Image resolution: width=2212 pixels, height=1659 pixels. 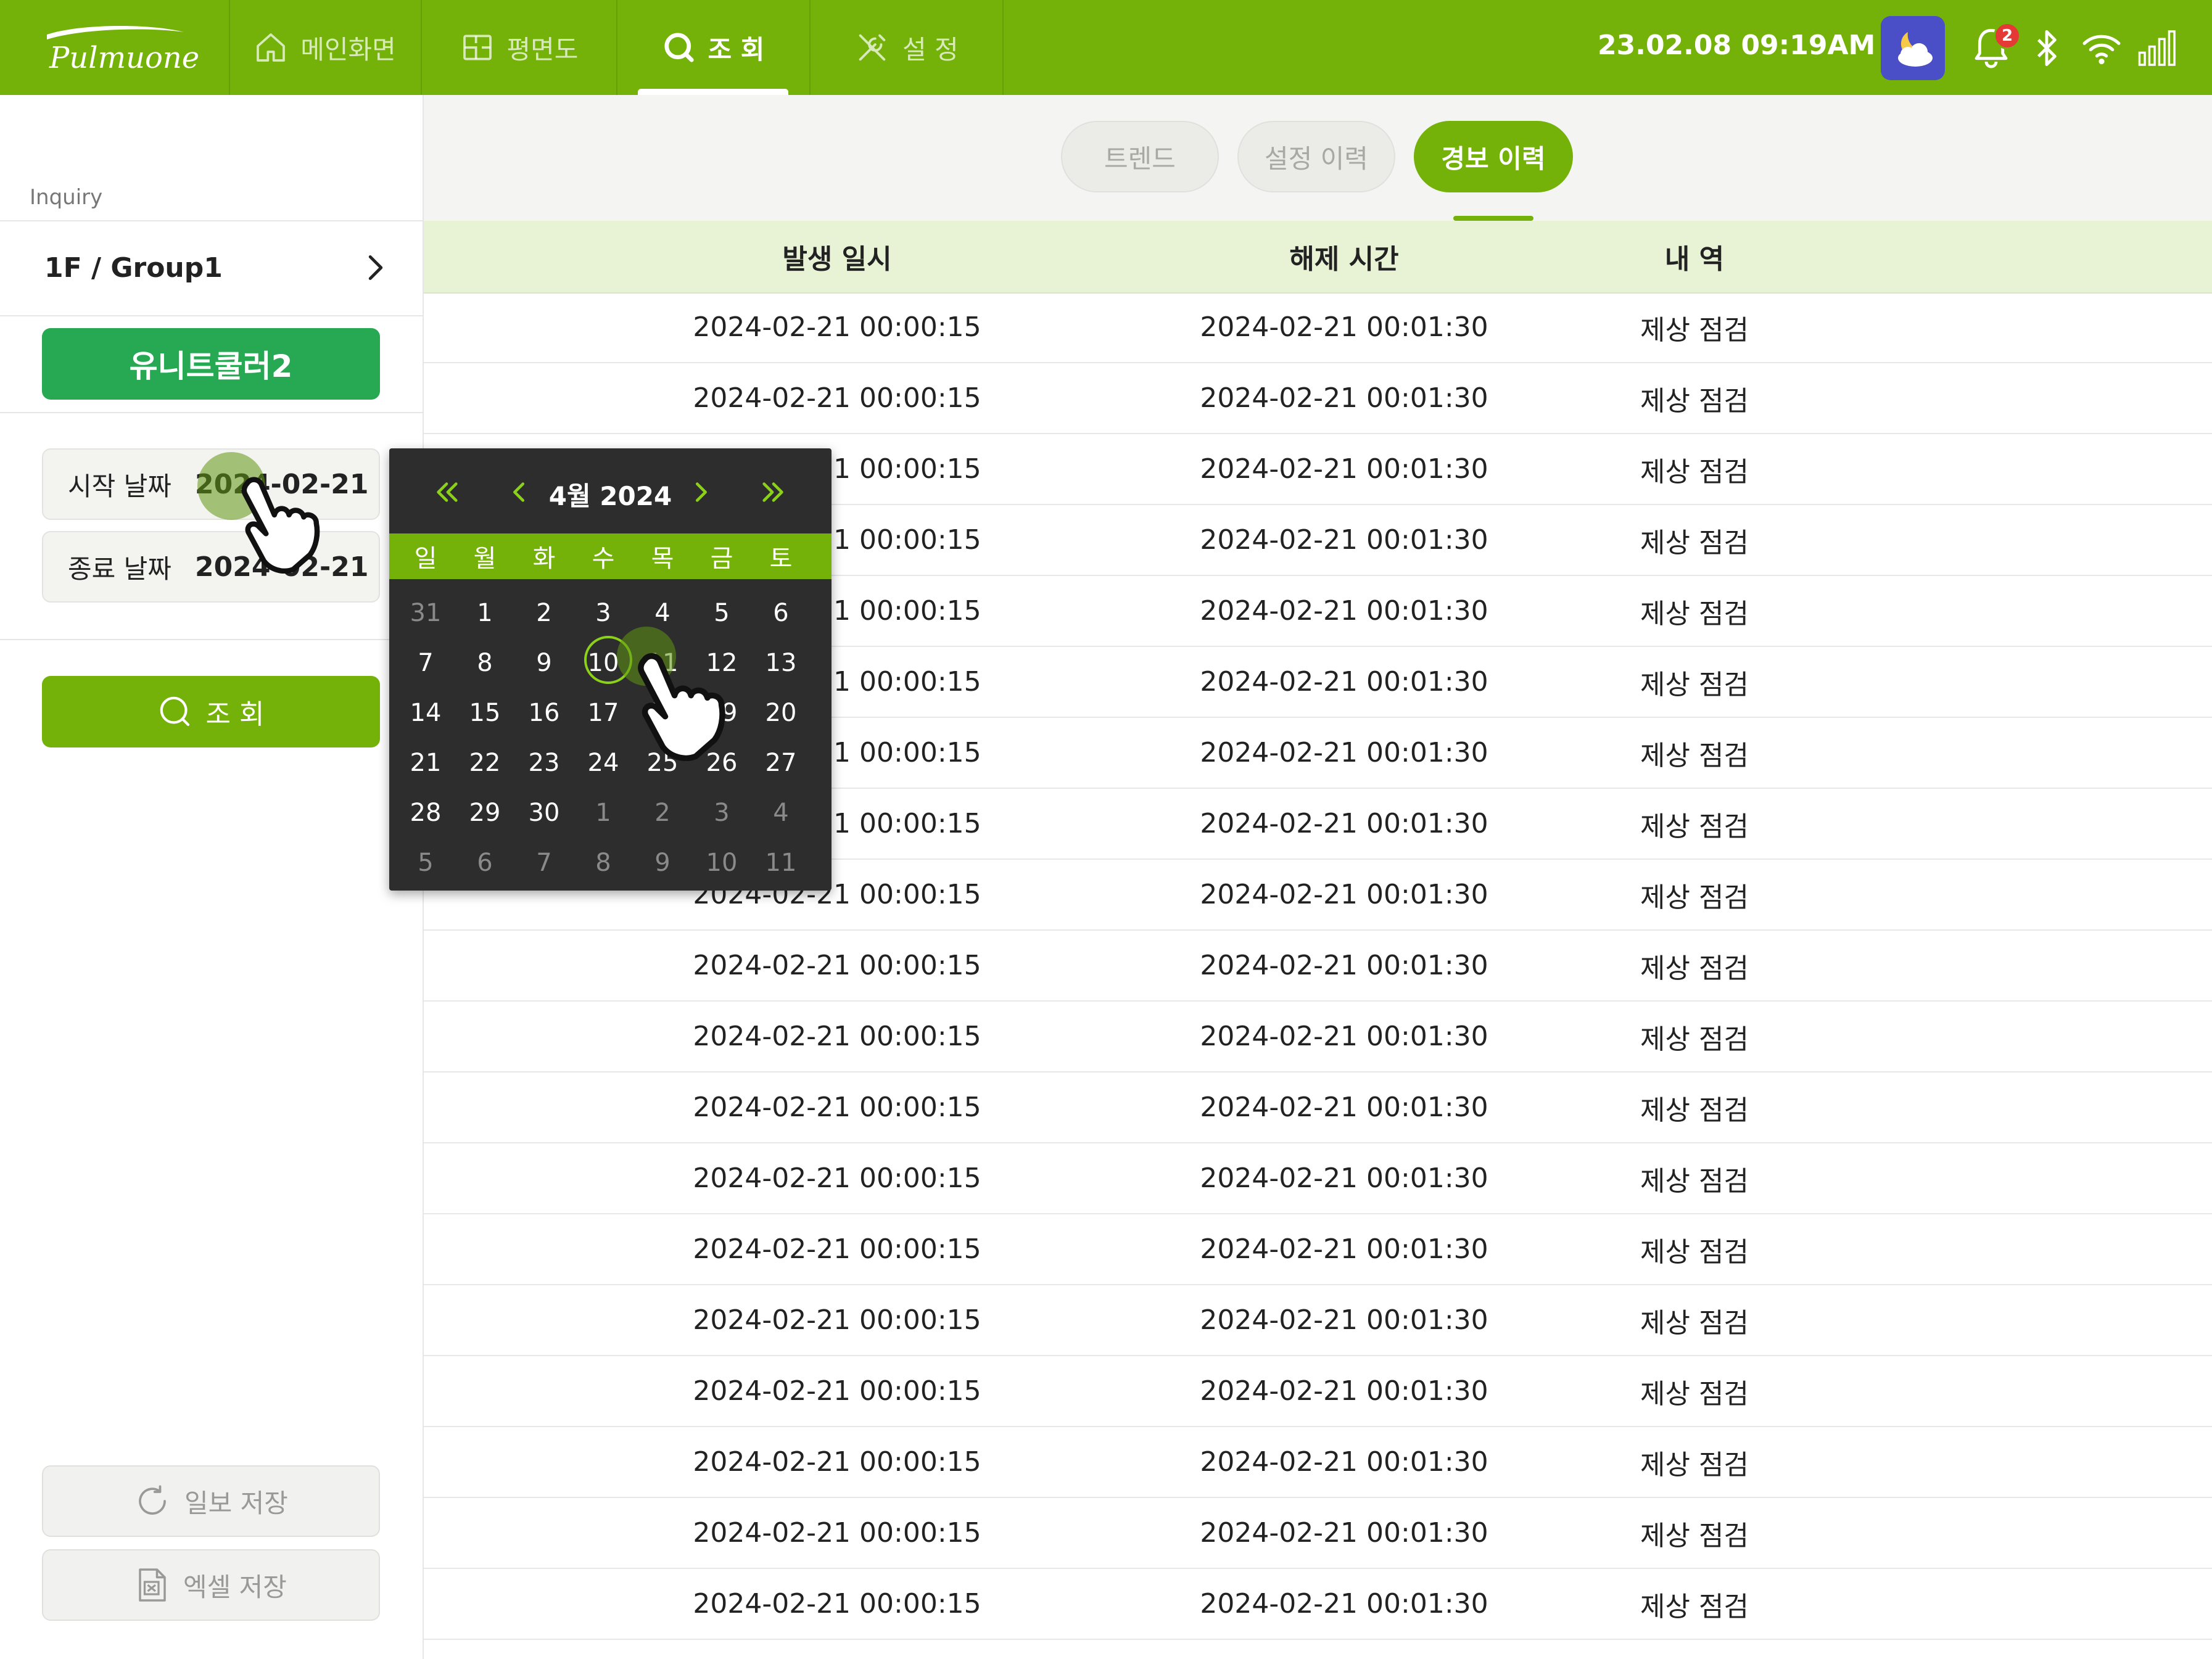 I want to click on weekday-label: 토, so click(x=781, y=559).